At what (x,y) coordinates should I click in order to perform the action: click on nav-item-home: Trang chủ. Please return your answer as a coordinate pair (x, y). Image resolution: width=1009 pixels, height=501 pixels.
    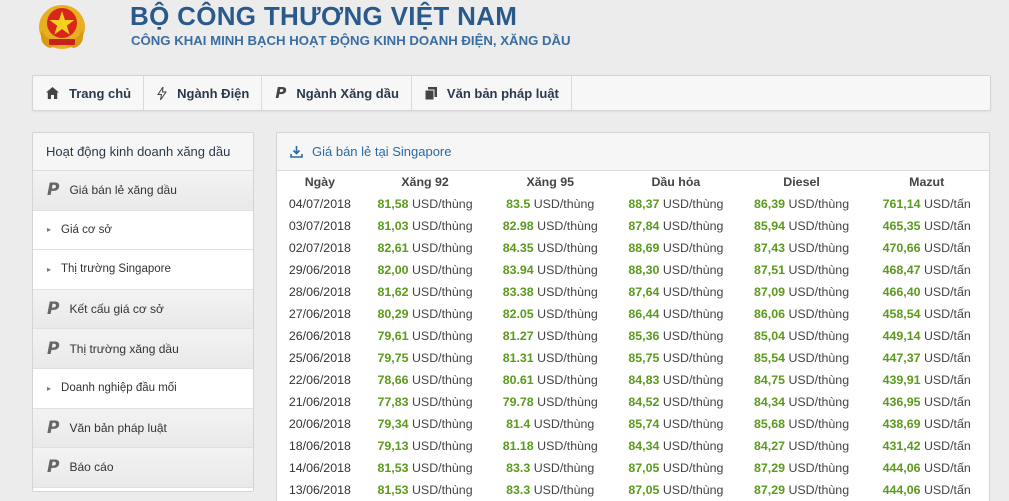
    Looking at the image, I should click on (89, 93).